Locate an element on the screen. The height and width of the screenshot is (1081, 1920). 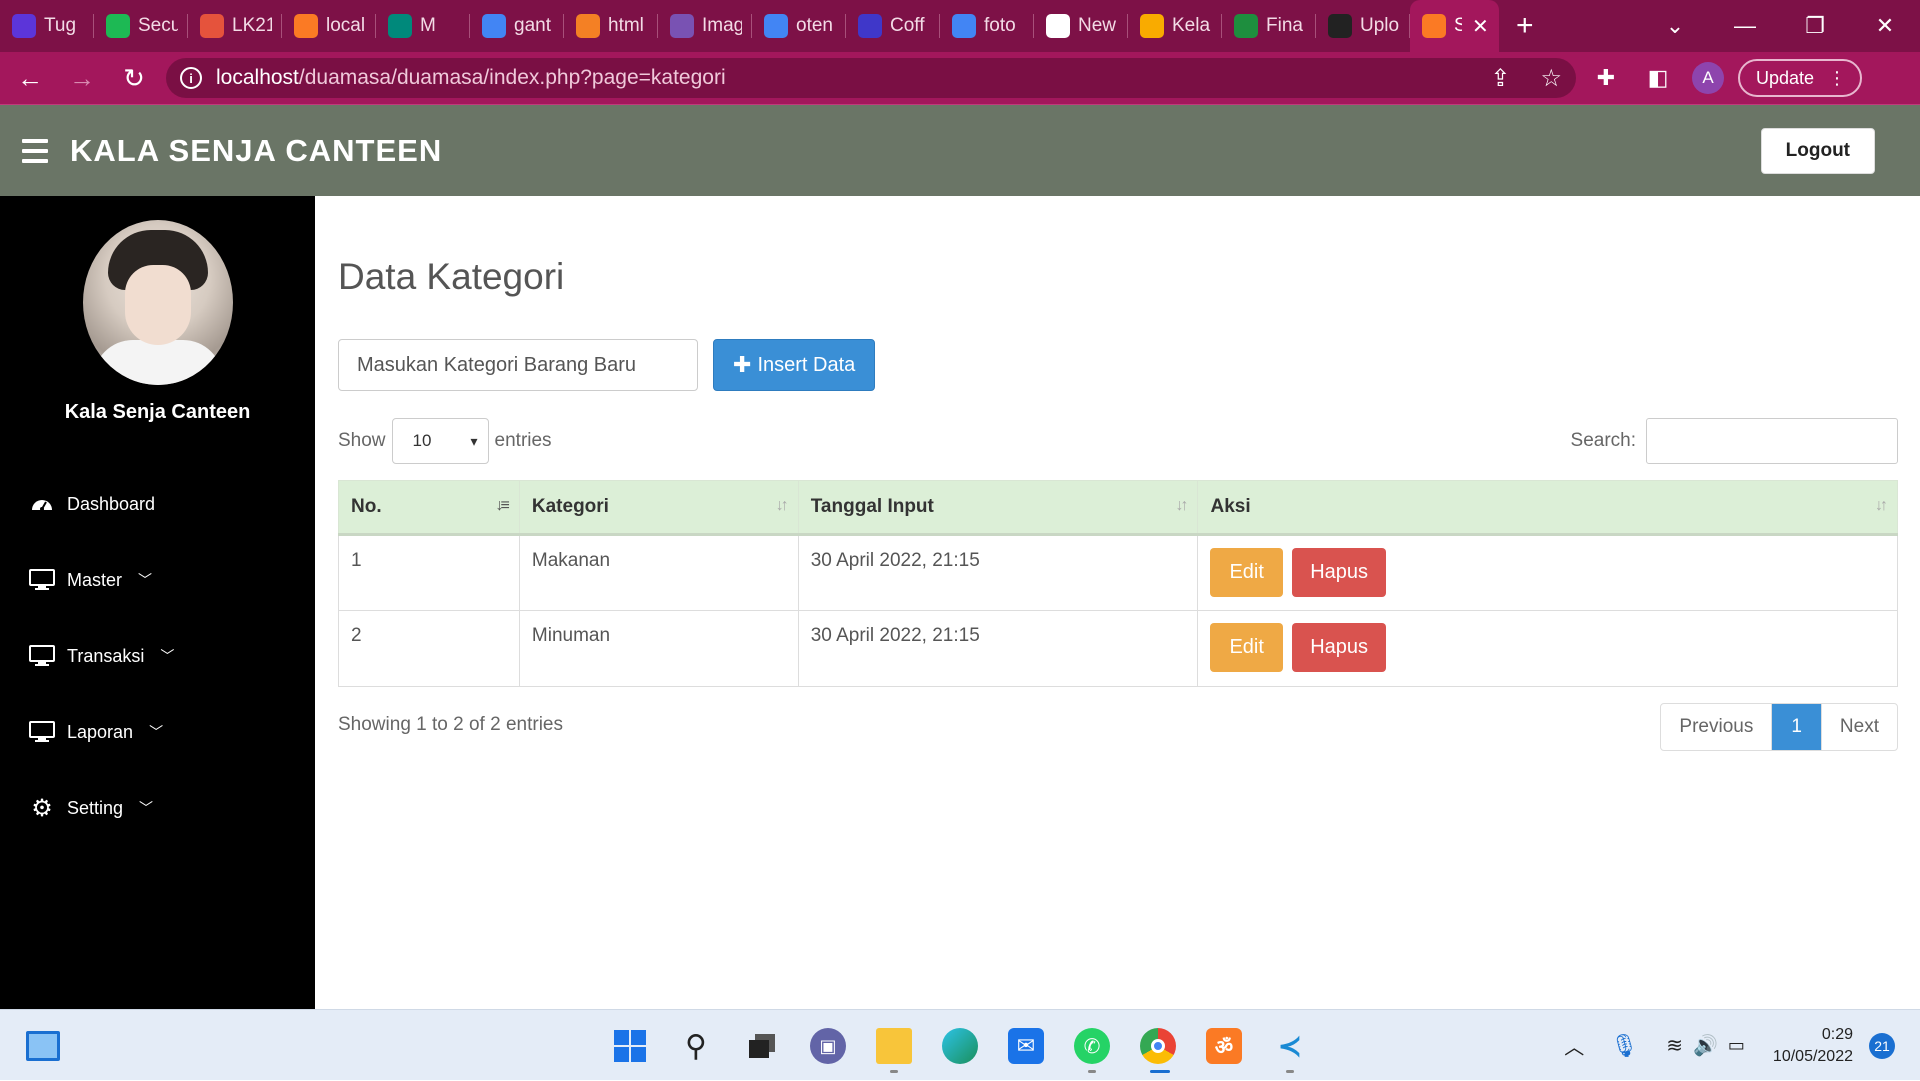
table-header-row: No. ↓≡ Kategori ↓↑ Tanggal Input ↓↑ Aksi ↓↑ is located at coordinates (1118, 508).